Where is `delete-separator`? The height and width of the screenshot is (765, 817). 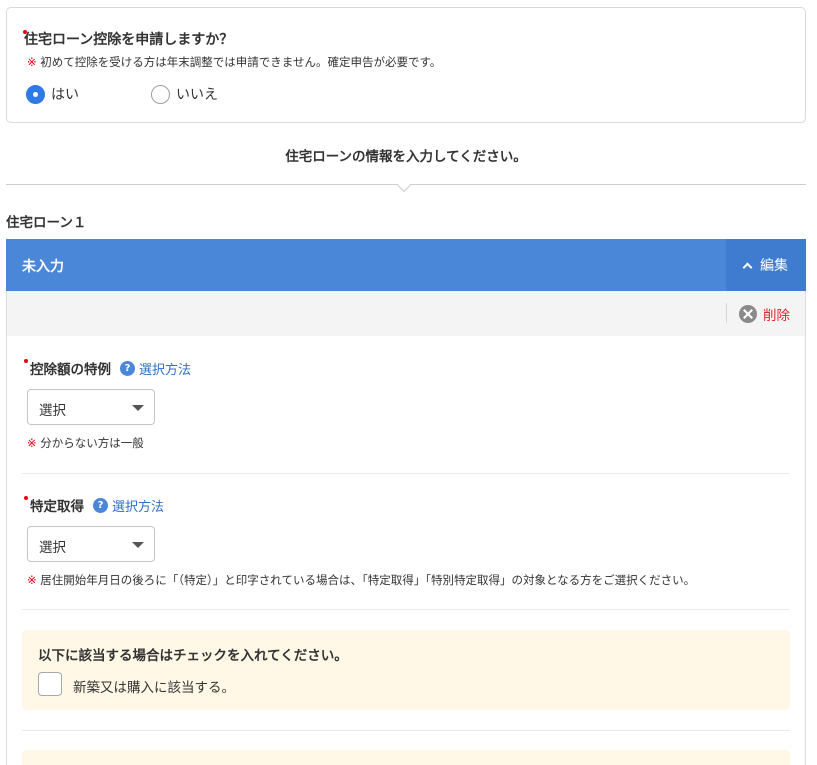
delete-separator is located at coordinates (726, 313).